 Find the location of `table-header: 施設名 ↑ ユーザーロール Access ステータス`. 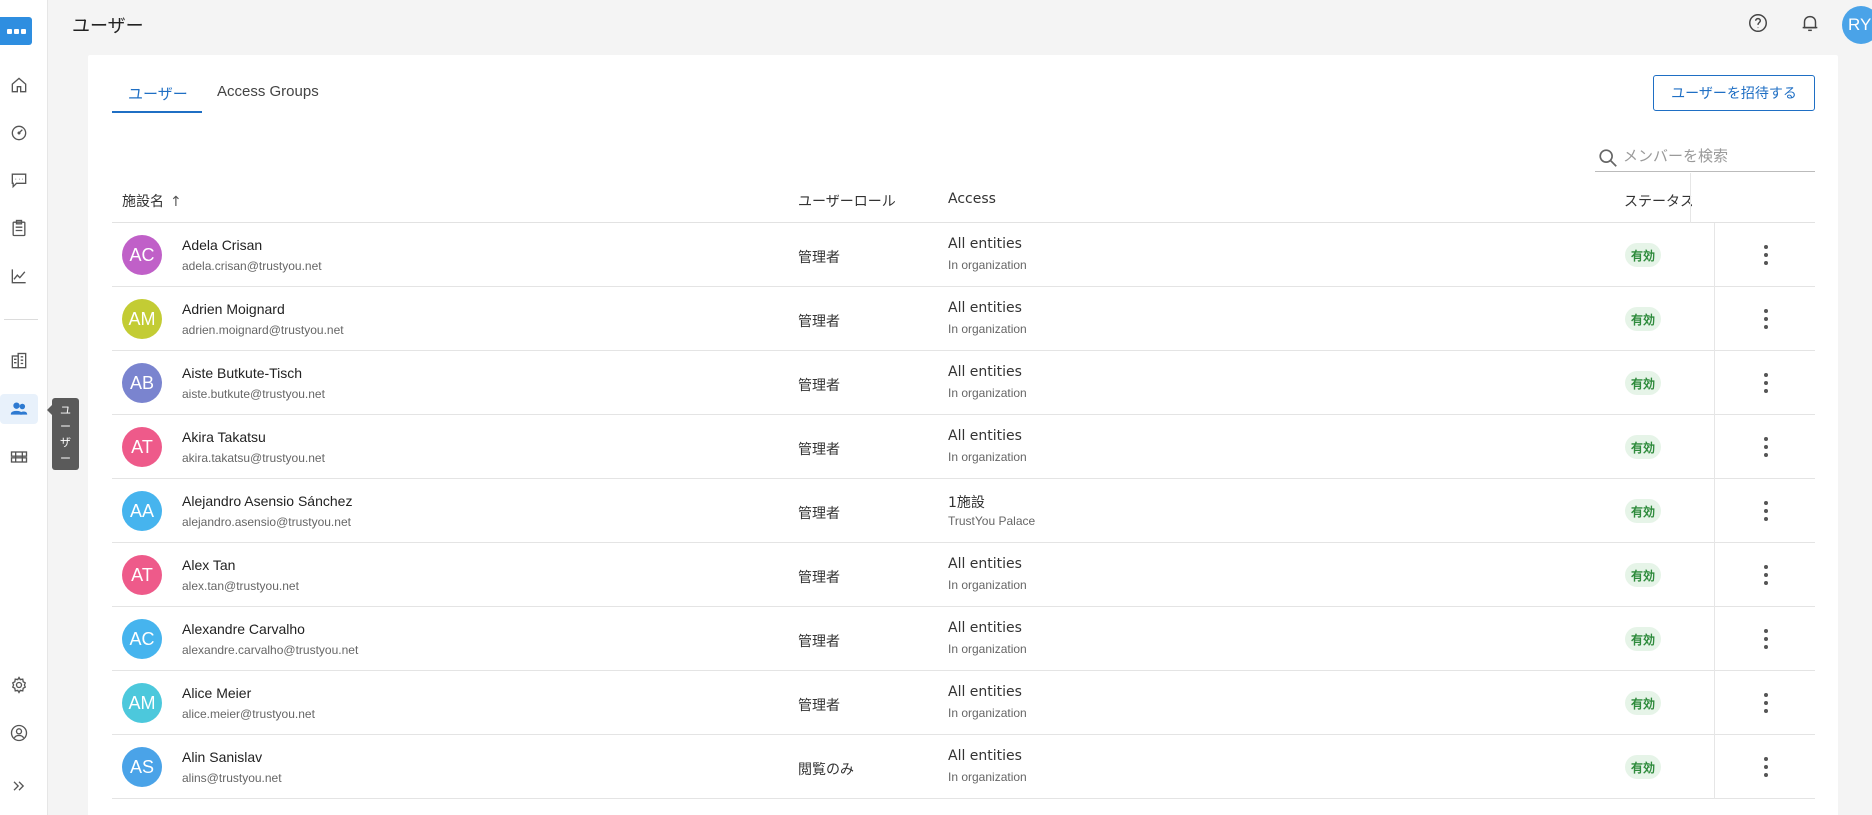

table-header: 施設名 ↑ ユーザーロール Access ステータス is located at coordinates (963, 198).